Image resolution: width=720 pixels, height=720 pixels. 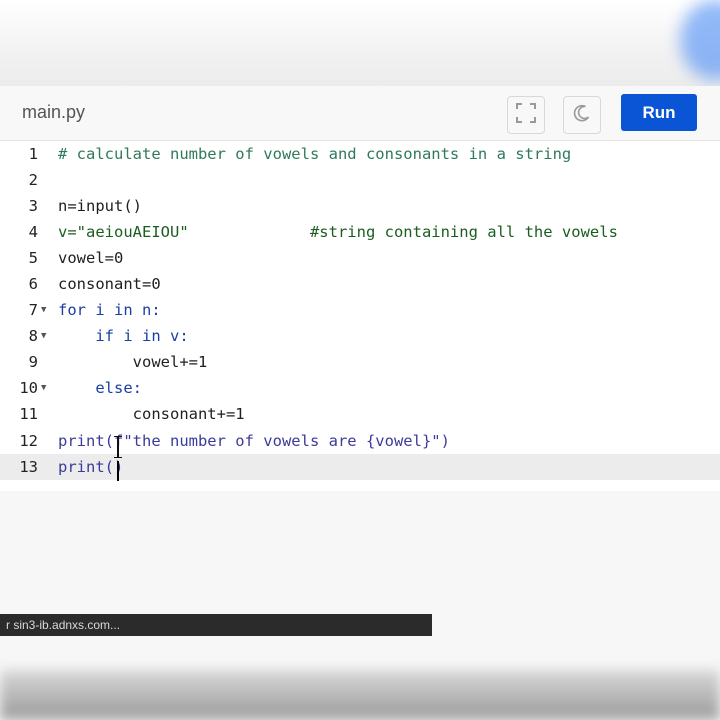 What do you see at coordinates (360, 362) in the screenshot?
I see `code-line: 9 vowel+=1` at bounding box center [360, 362].